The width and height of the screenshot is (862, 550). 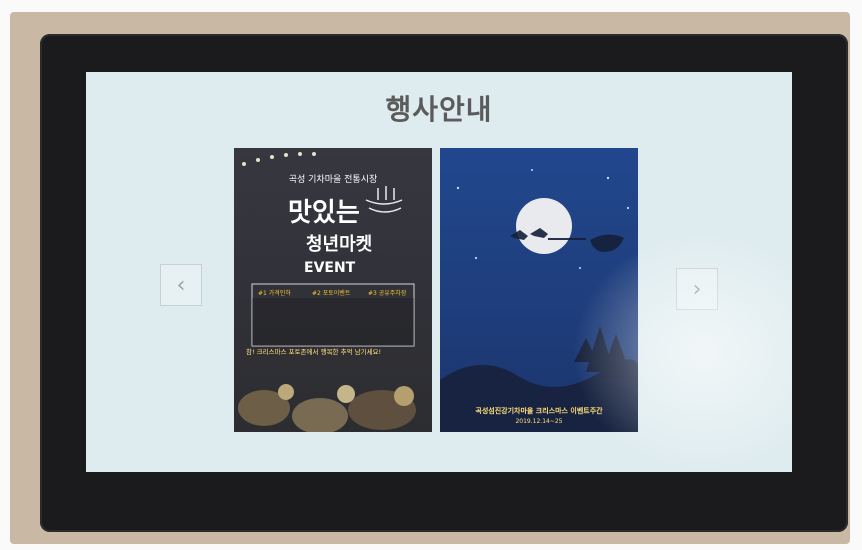 What do you see at coordinates (330, 268) in the screenshot?
I see `poster-market-event-label: EVENT` at bounding box center [330, 268].